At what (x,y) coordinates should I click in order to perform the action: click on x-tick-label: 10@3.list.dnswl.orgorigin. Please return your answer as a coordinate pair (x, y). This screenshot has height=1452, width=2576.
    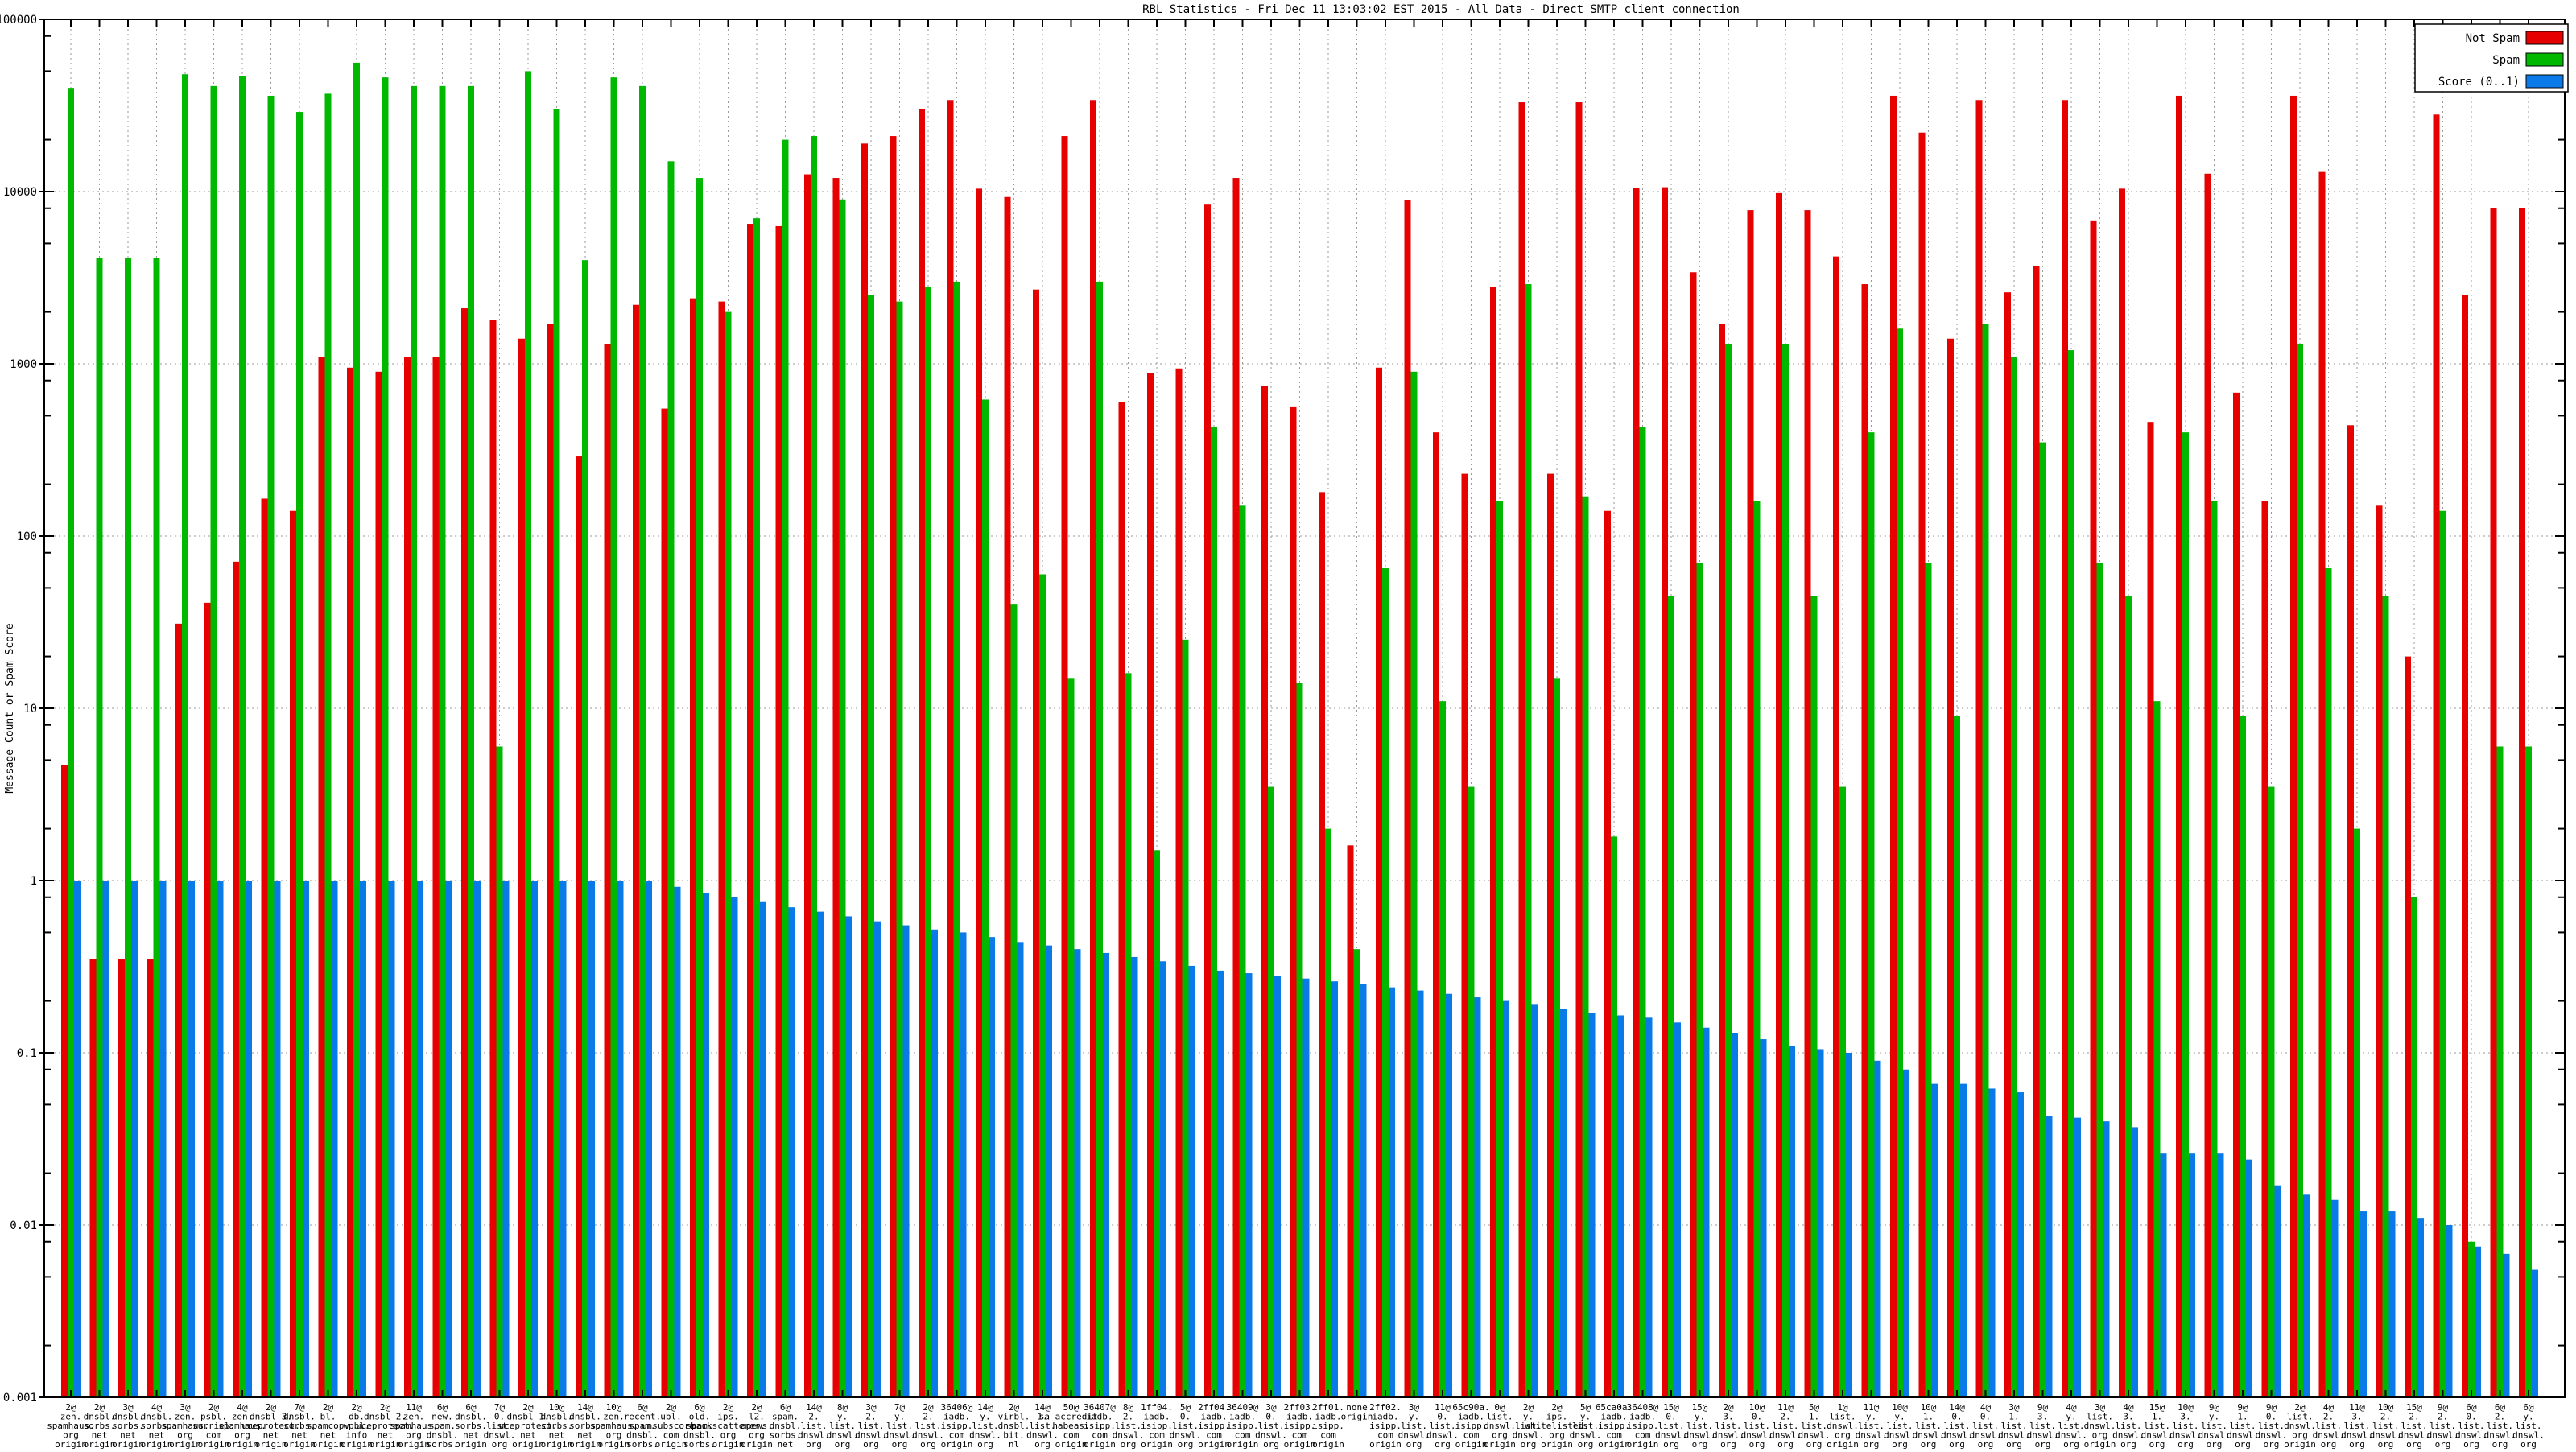
    Looking at the image, I should click on (2185, 1425).